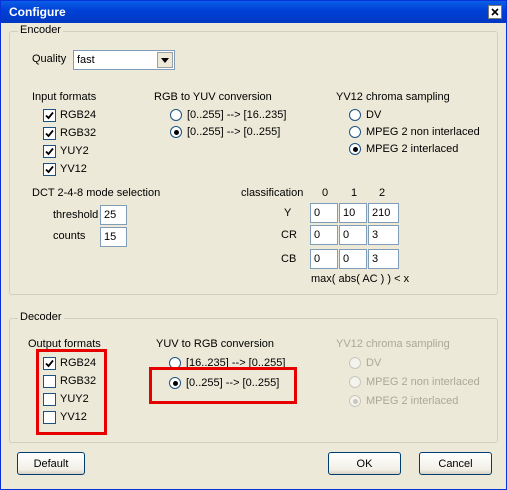 The height and width of the screenshot is (490, 507). What do you see at coordinates (253, 12) in the screenshot?
I see `title-bar: Configure` at bounding box center [253, 12].